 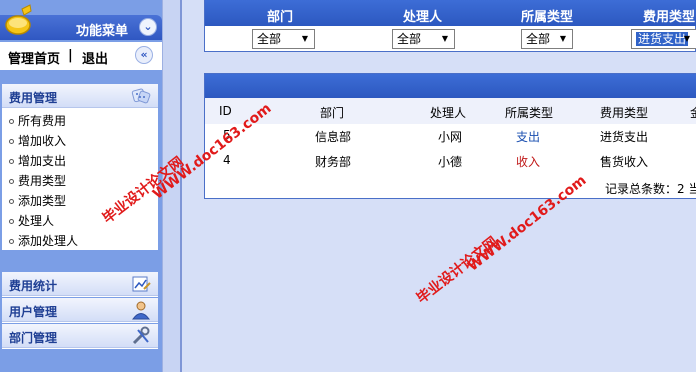 I want to click on filter-panel: 部门 处理人 所属类型 费用类型 全部 ▼ 全部 ▼ 全部 ▼ 进货支出 ▼, so click(x=450, y=26).